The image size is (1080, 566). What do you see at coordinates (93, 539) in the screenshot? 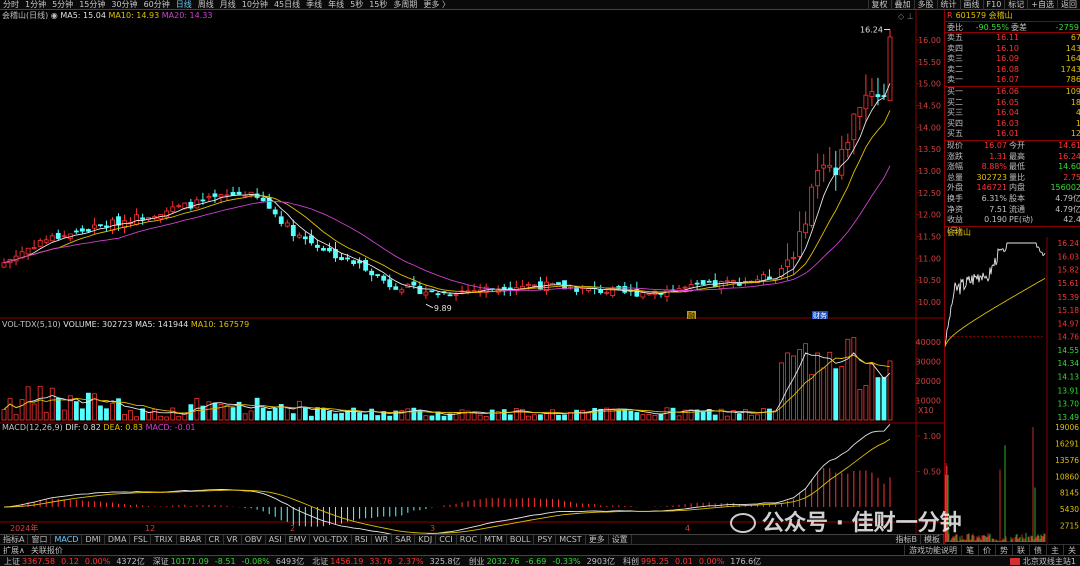
I see `indicator-tab: DMI` at bounding box center [93, 539].